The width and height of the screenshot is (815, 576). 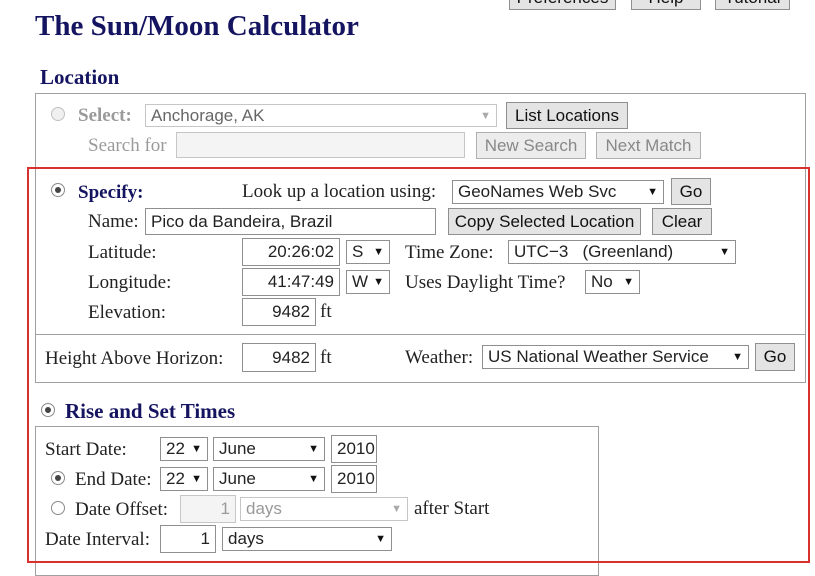 I want to click on date-offset-label: Date Offset:, so click(x=122, y=509).